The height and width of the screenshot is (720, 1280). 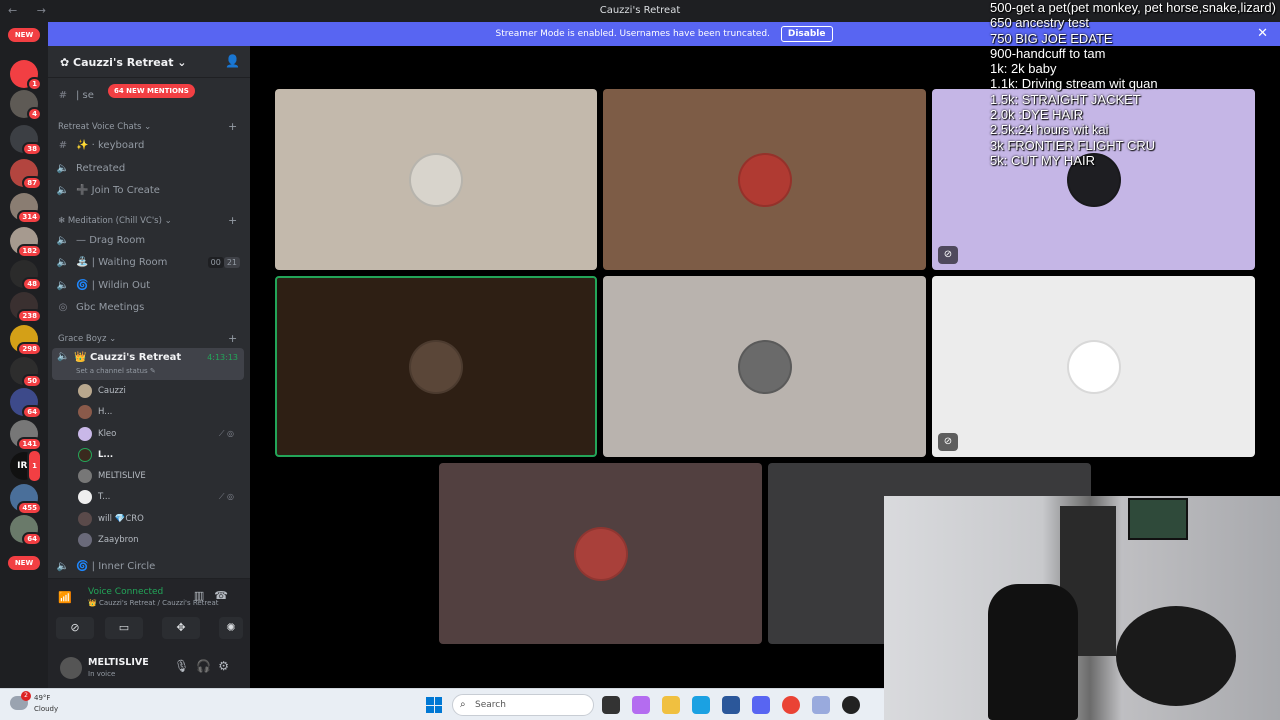 I want to click on activities-button: ✥, so click(x=181, y=628).